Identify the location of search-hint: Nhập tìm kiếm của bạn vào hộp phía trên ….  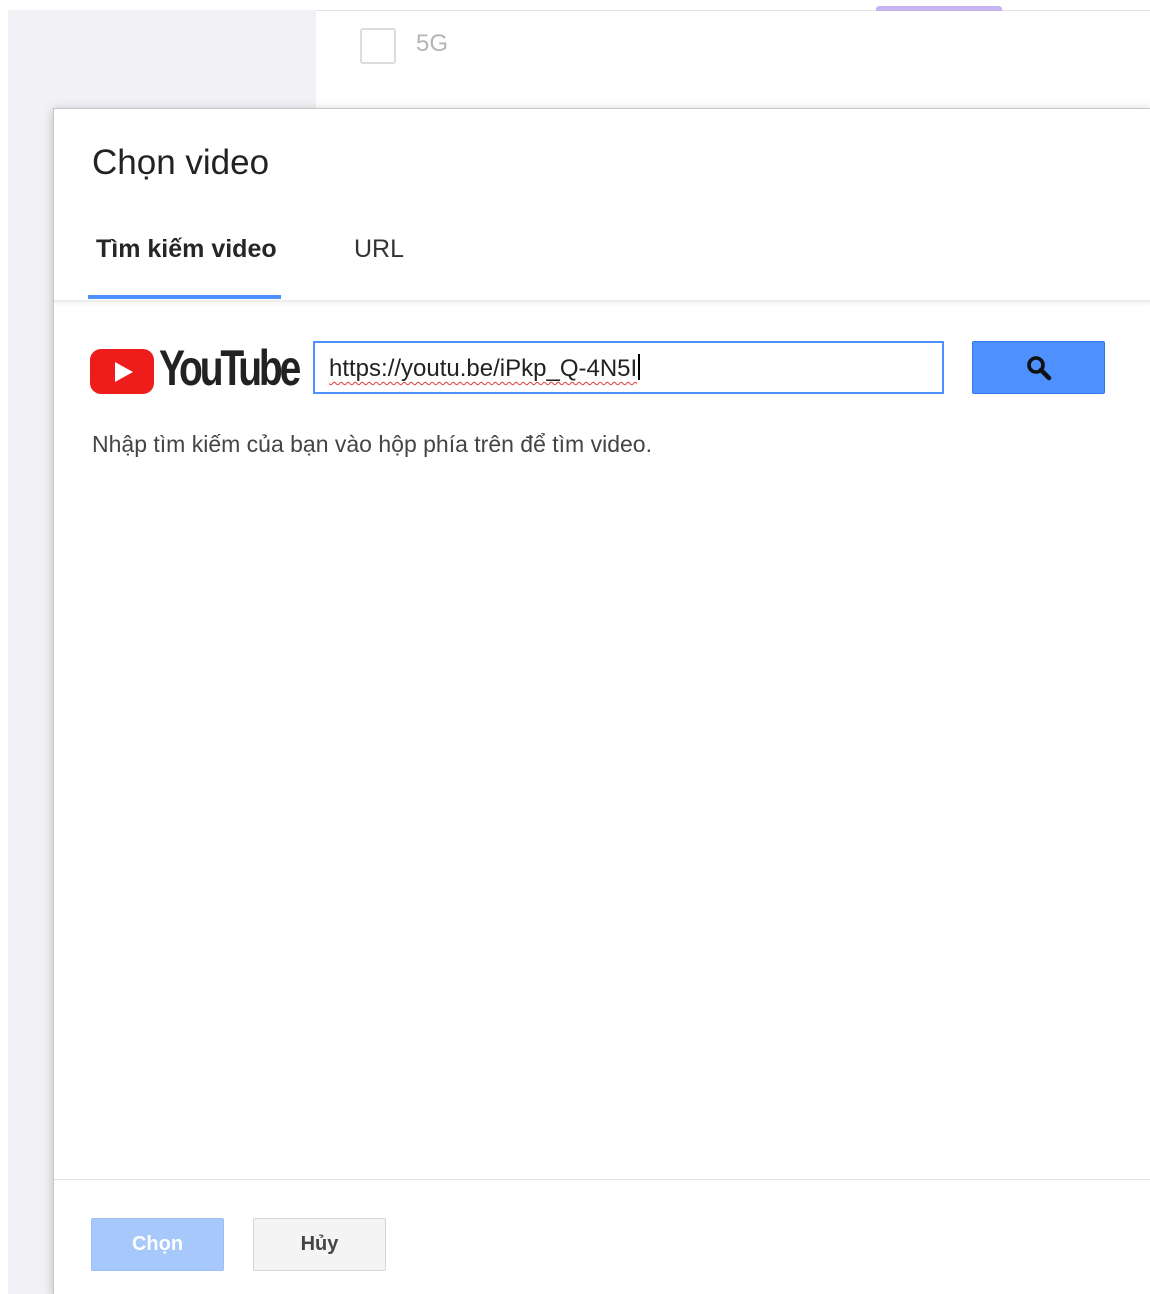
(372, 444).